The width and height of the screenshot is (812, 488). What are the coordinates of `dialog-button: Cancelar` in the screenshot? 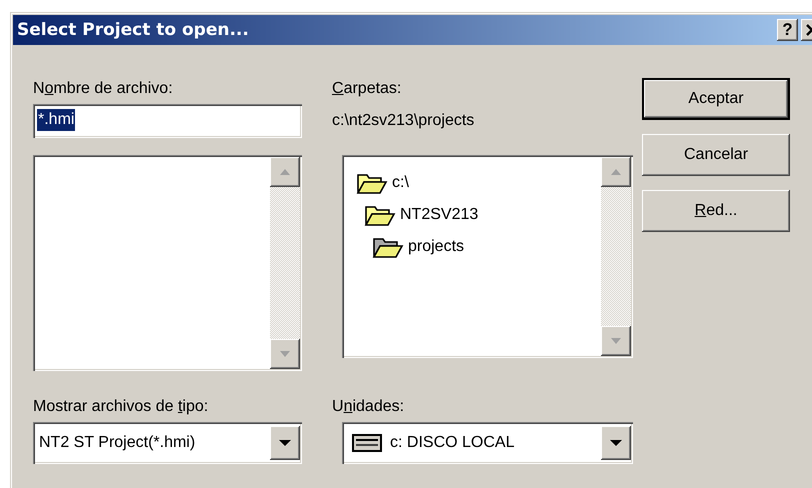 It's located at (716, 155).